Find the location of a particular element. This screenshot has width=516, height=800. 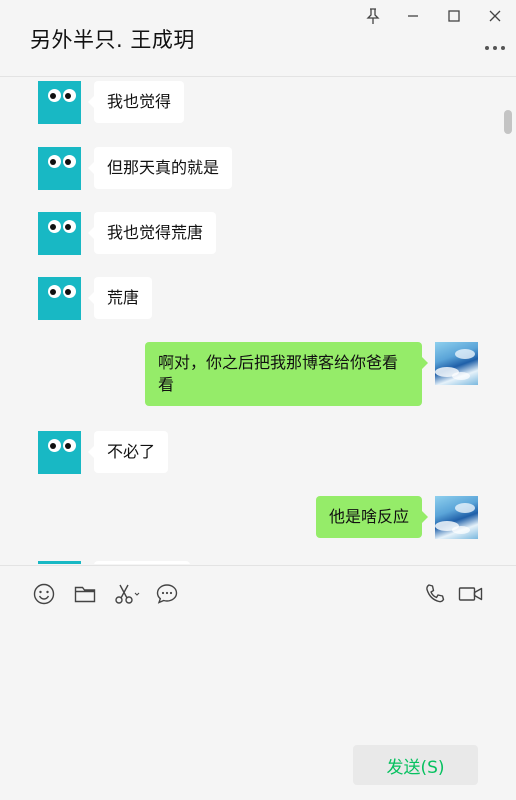

video-icon is located at coordinates (471, 594).